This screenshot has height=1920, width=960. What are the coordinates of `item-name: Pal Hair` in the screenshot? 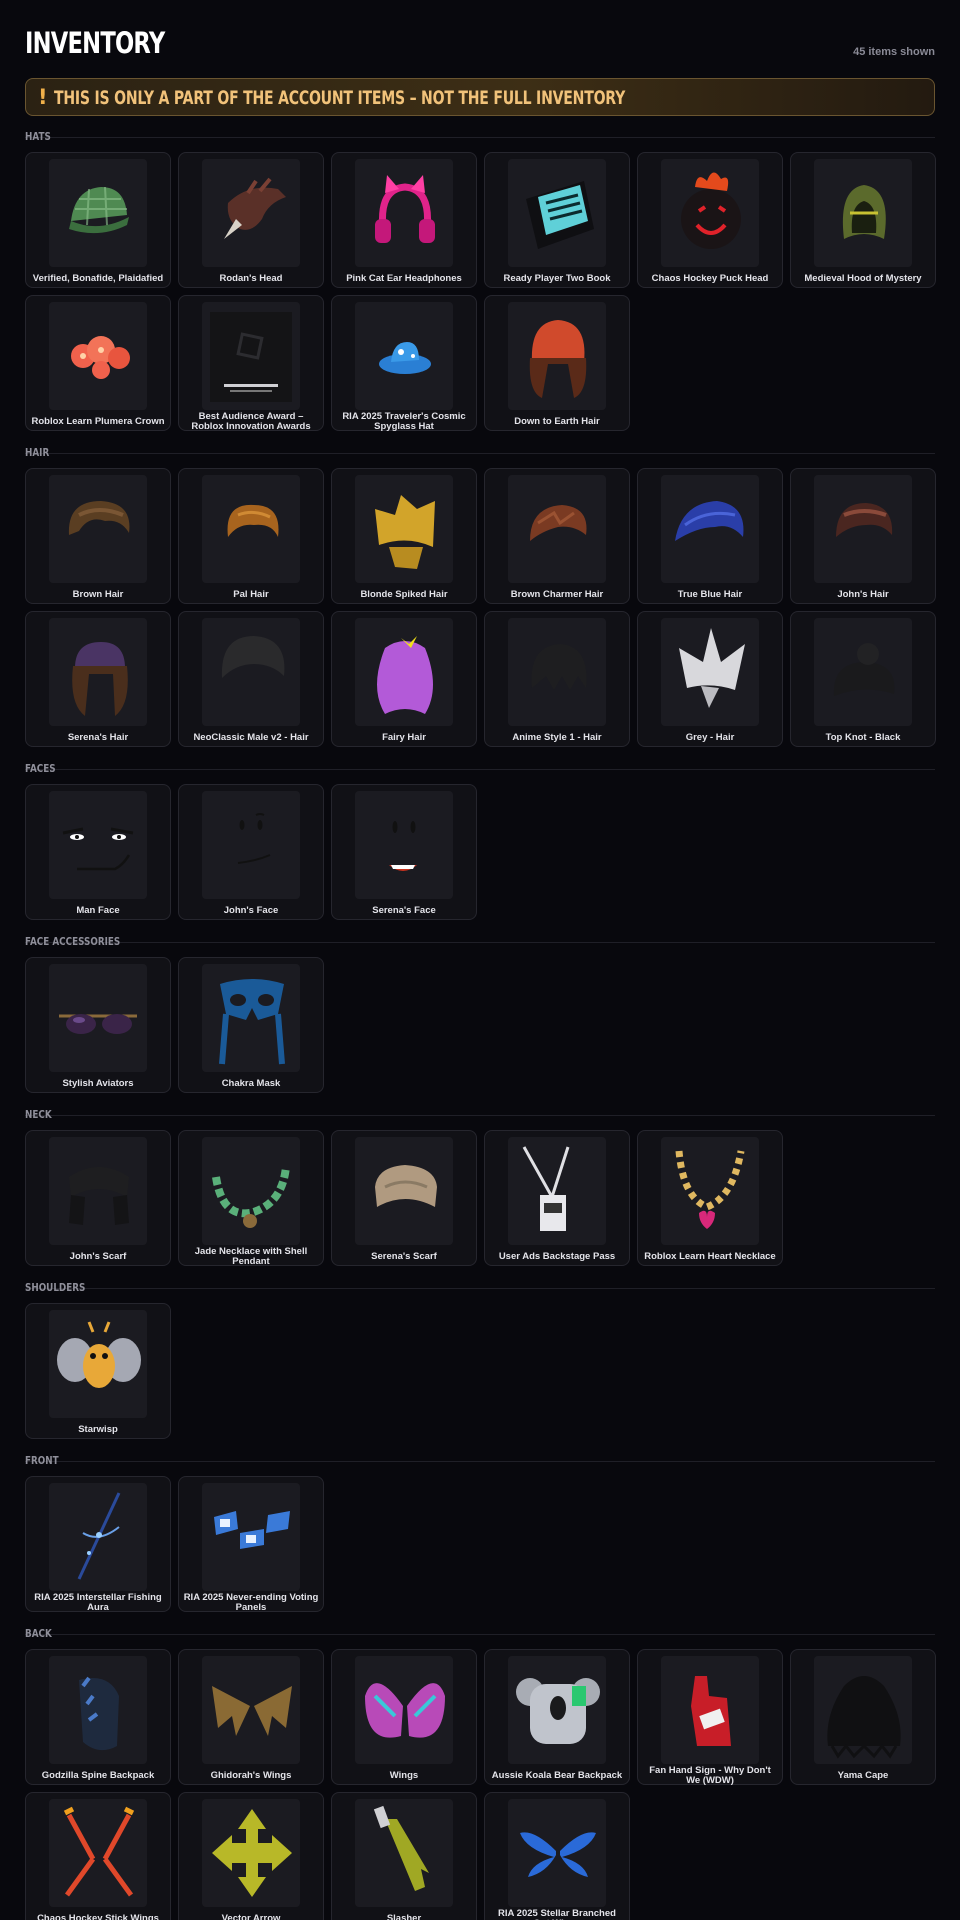 It's located at (251, 594).